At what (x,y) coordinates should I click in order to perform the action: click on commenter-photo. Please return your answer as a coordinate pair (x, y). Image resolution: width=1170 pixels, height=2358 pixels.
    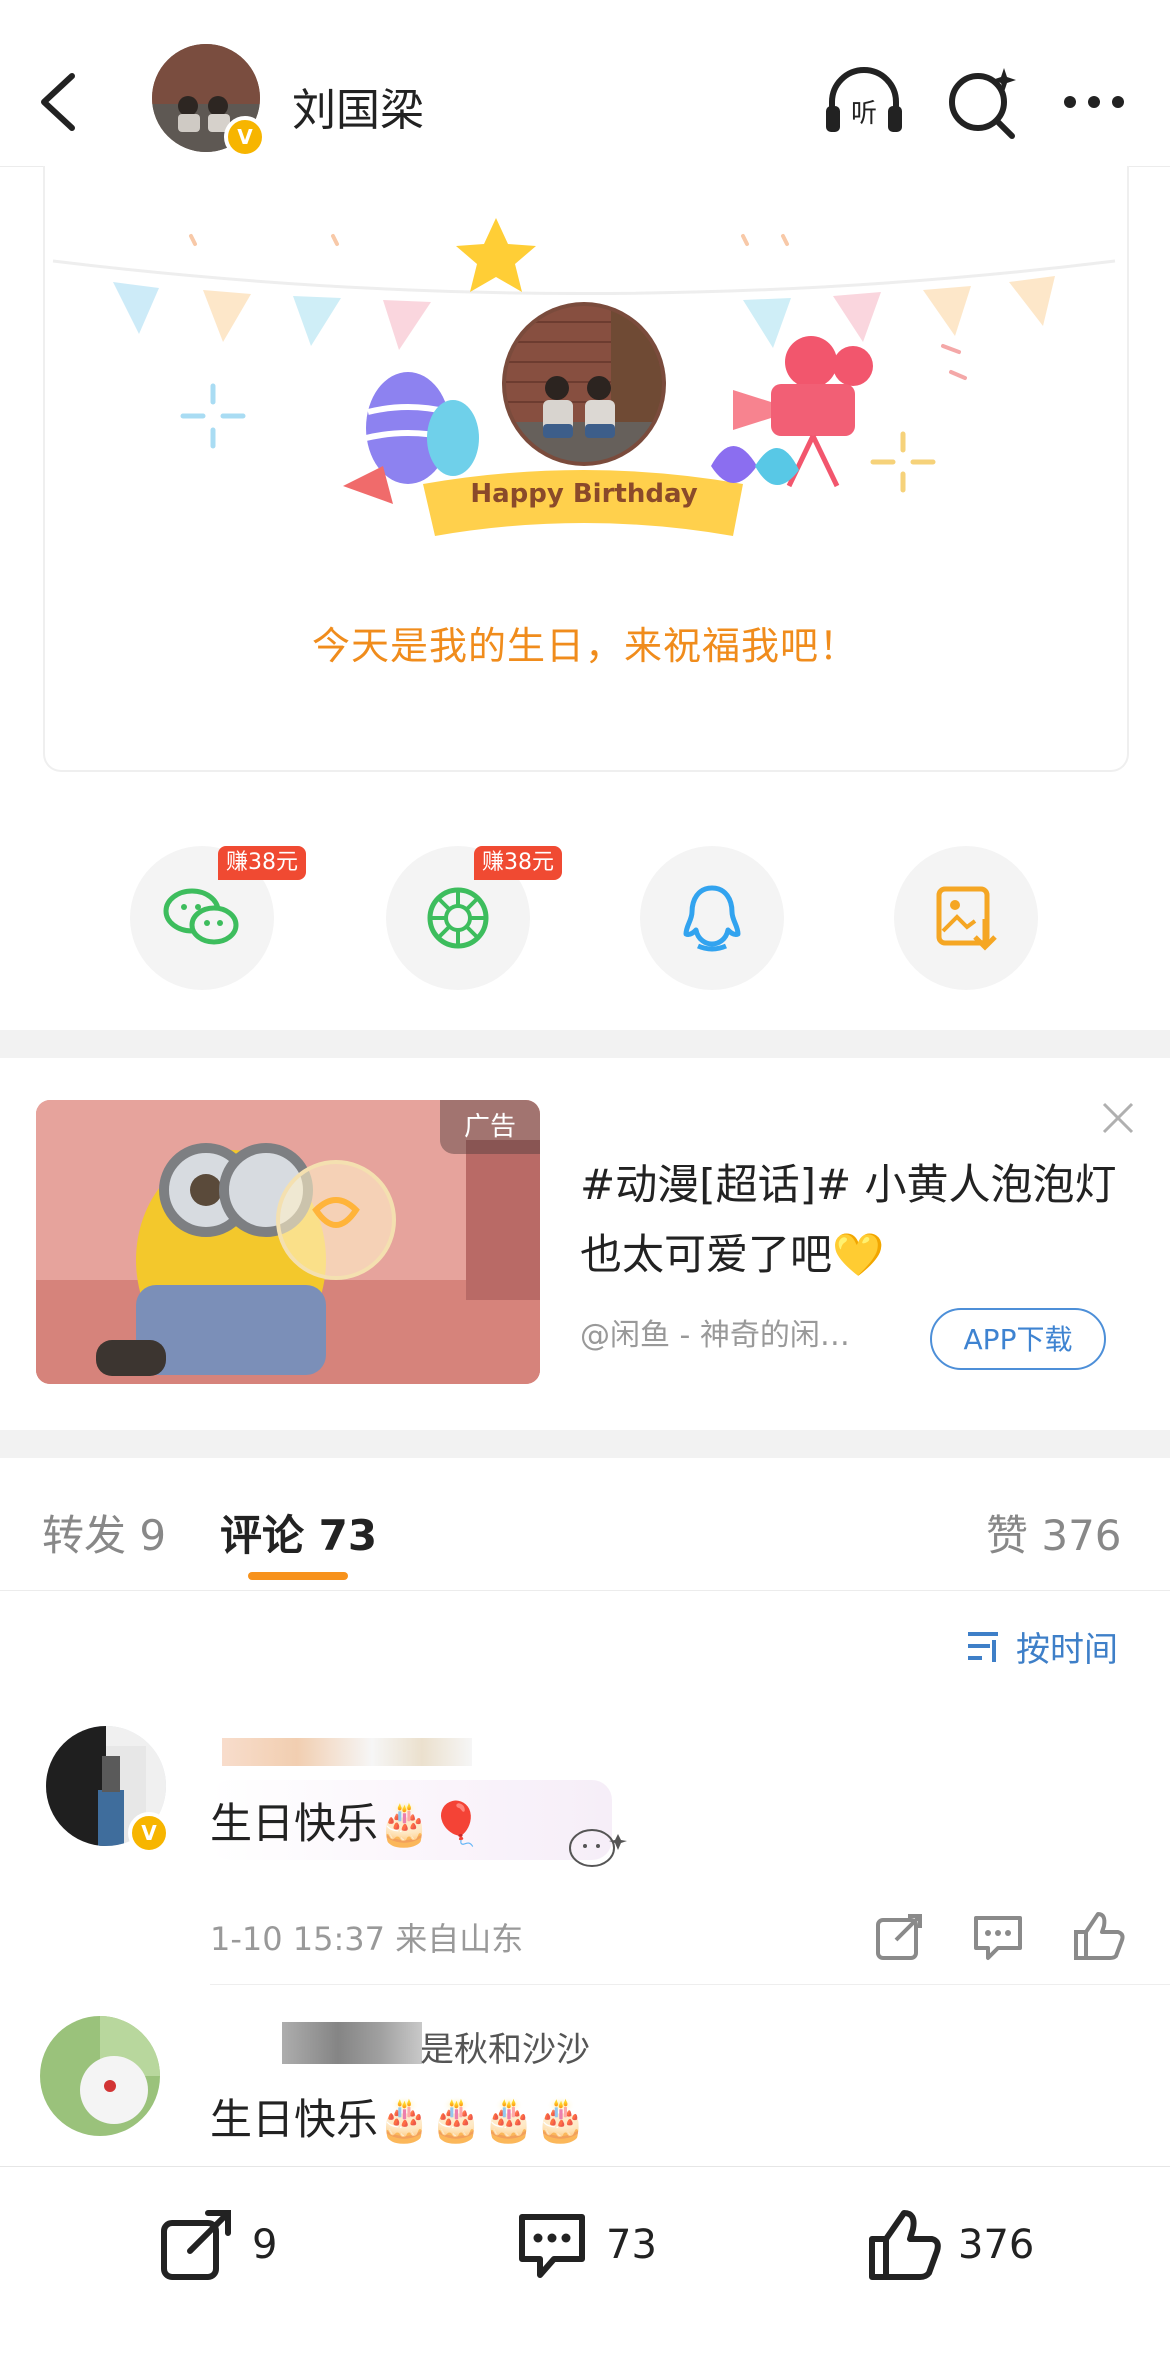
    Looking at the image, I should click on (100, 2076).